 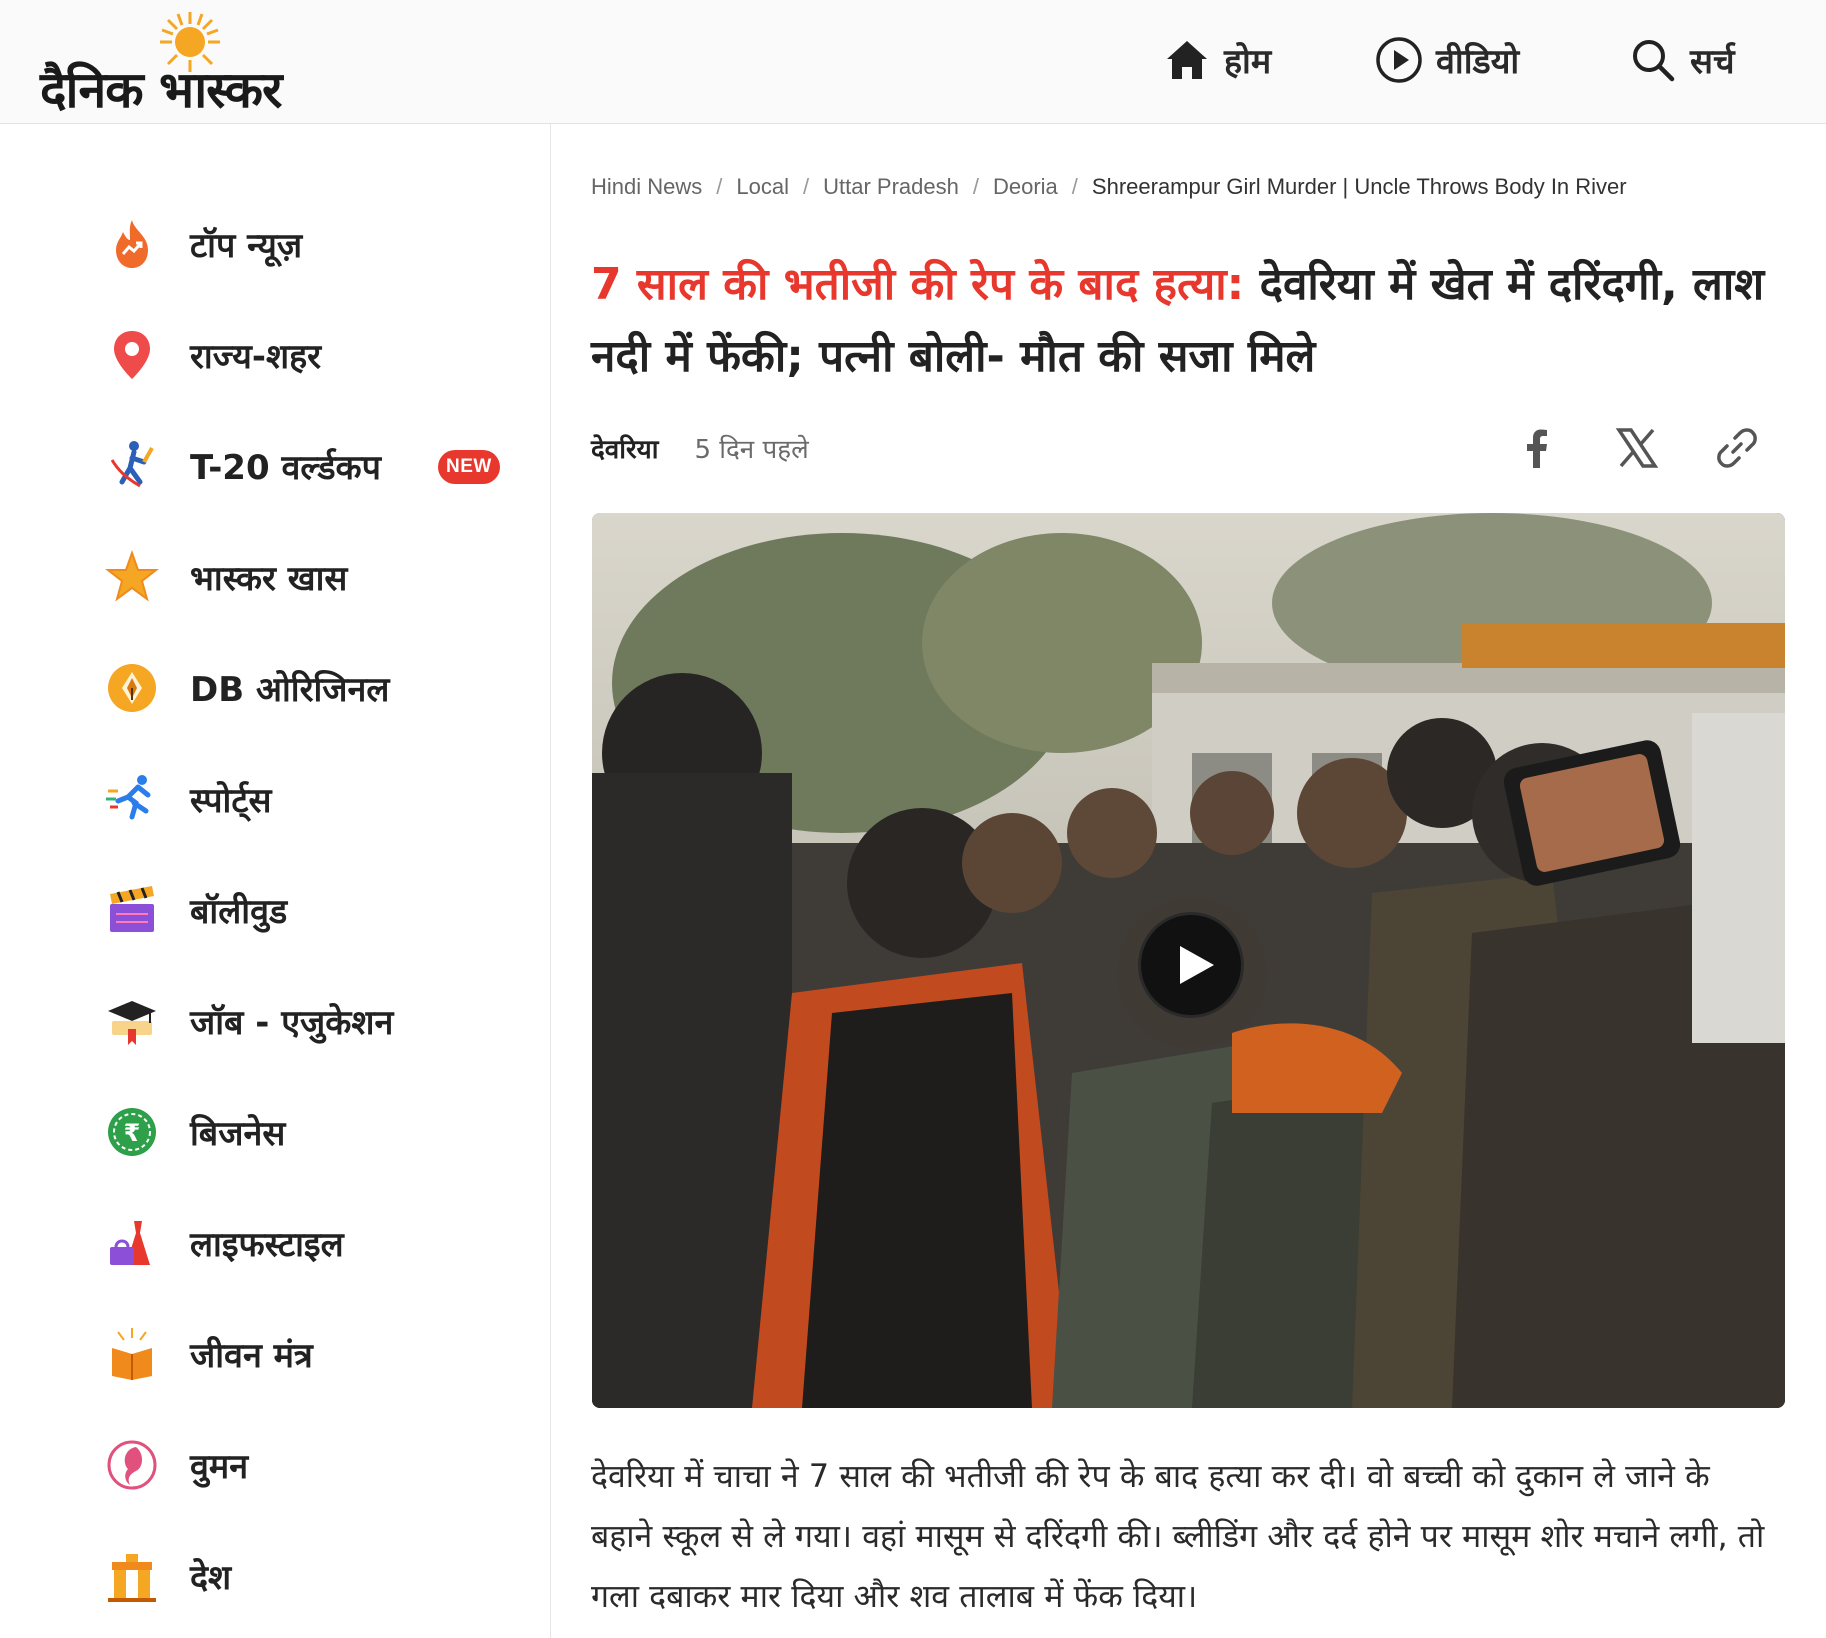 I want to click on sidebar-item-label: बॉलीवुड, so click(x=239, y=912).